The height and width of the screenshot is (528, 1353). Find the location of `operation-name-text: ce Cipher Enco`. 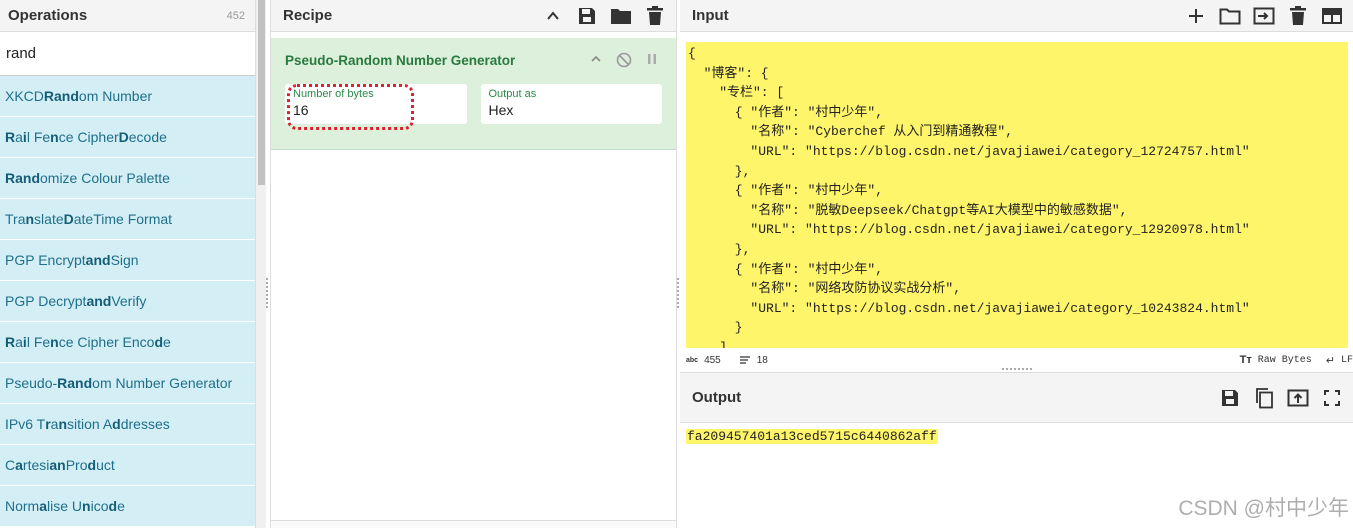

operation-name-text: ce Cipher Enco is located at coordinates (106, 342).